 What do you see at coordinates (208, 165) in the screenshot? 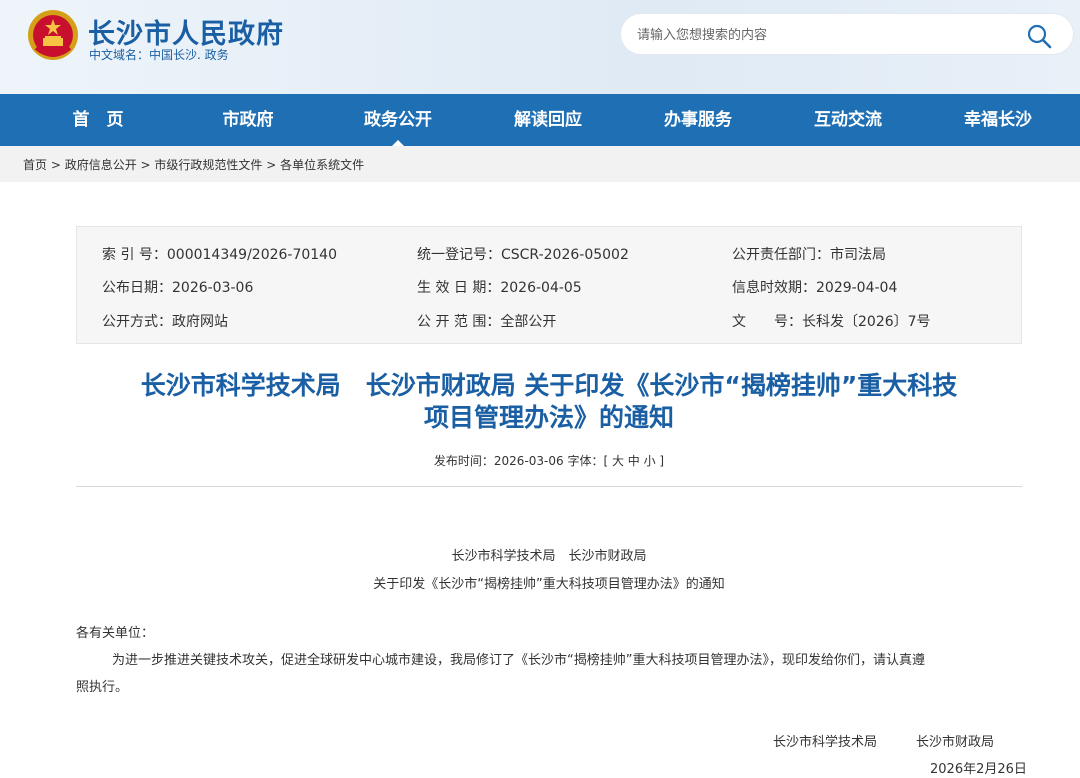
I see `breadcrumb-normative-docs: 市级行政规范性文件` at bounding box center [208, 165].